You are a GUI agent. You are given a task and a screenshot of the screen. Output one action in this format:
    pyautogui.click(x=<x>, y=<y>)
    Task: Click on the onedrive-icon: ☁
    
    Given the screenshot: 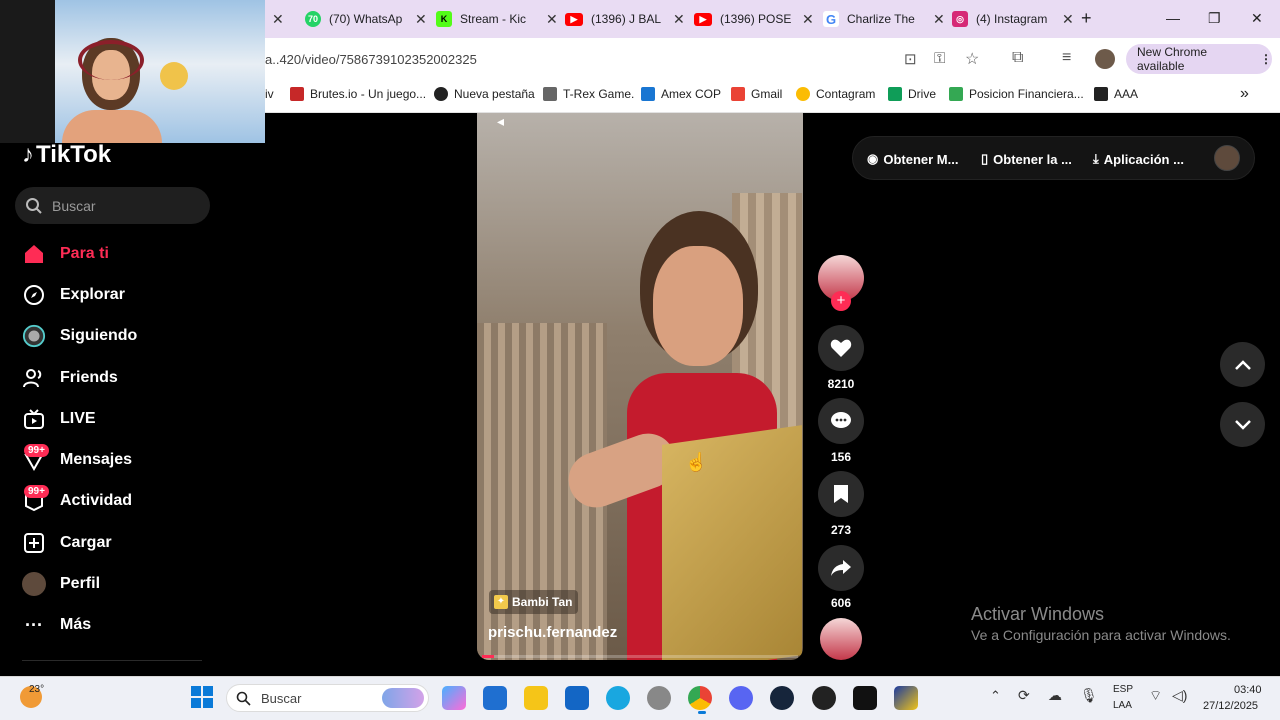 What is the action you would take?
    pyautogui.click(x=1055, y=695)
    